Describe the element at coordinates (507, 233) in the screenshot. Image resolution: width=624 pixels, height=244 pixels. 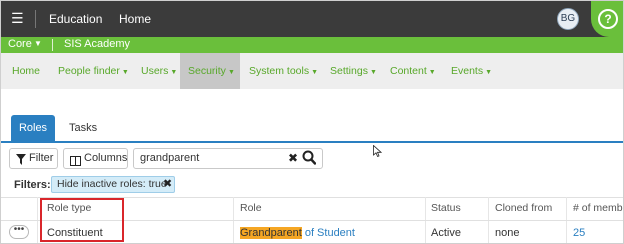
I see `cell-cloned-from: none` at that location.